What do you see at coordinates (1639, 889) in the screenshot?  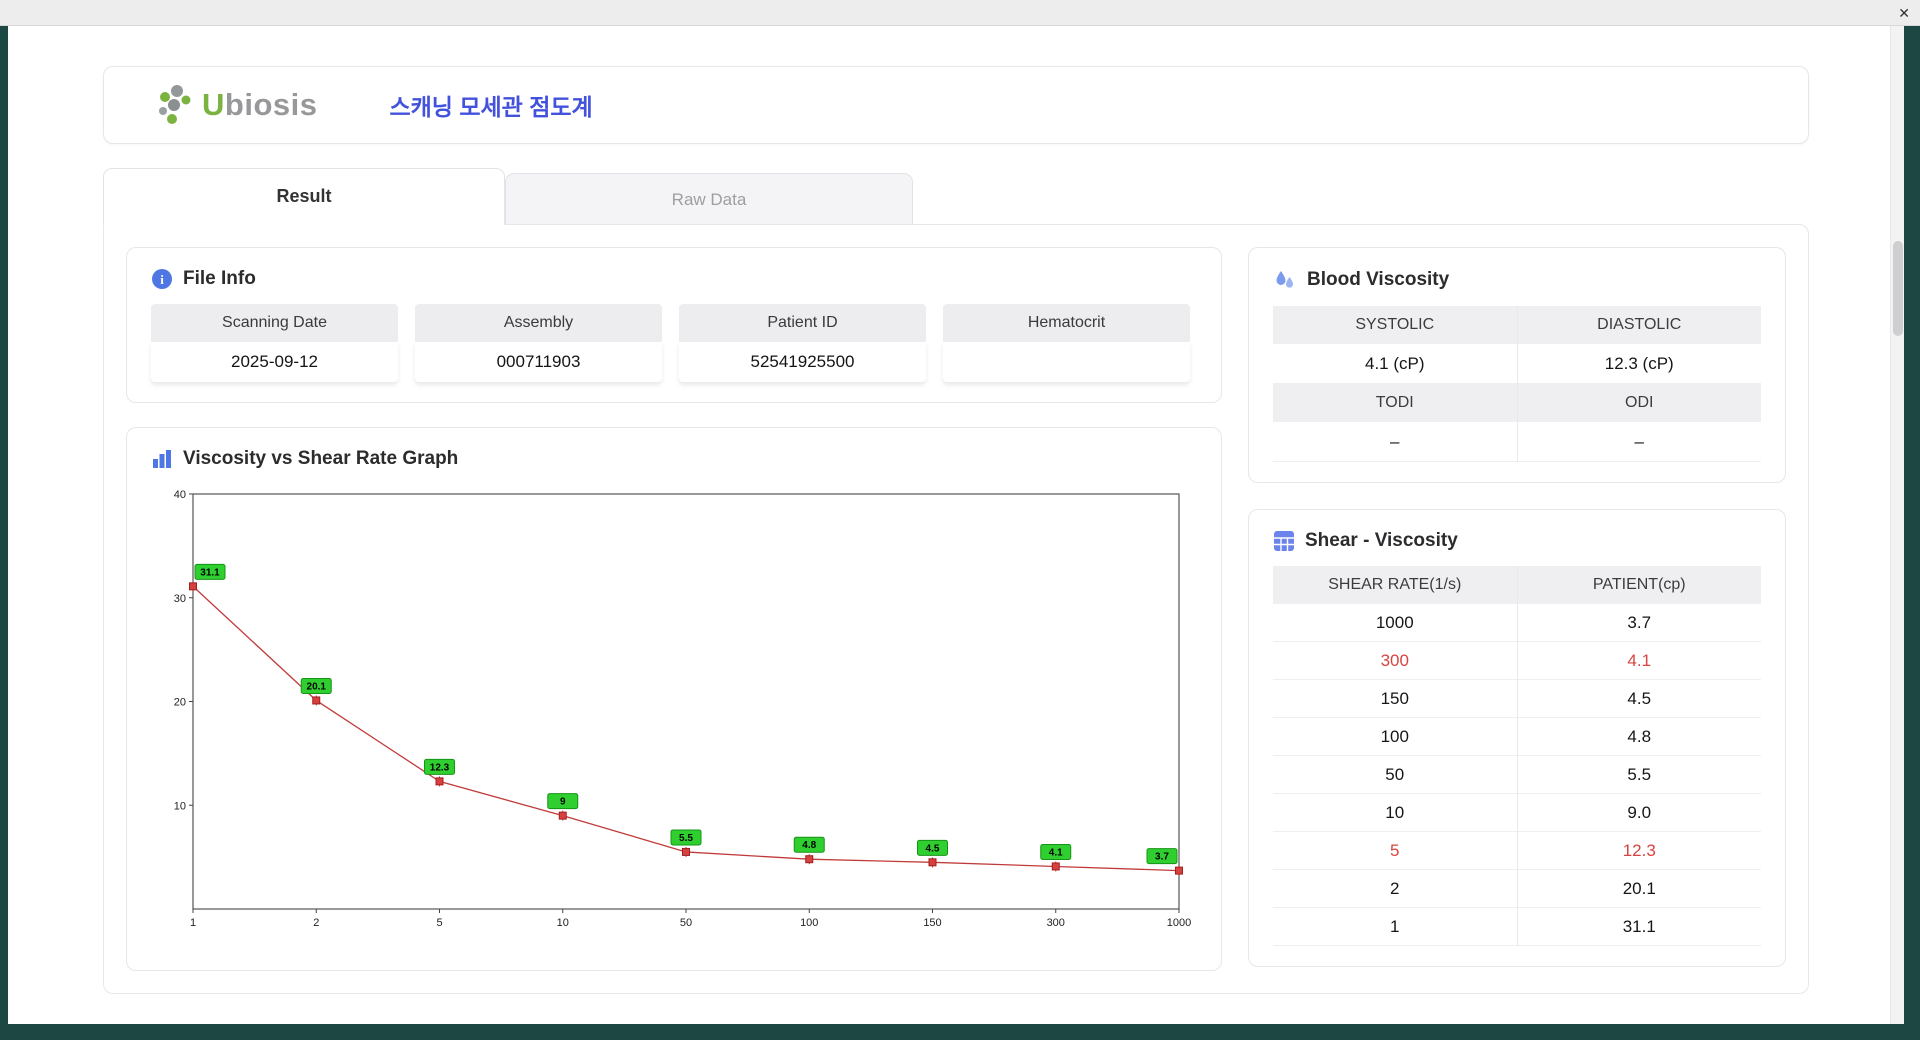 I see `patient-cell: 20.1` at bounding box center [1639, 889].